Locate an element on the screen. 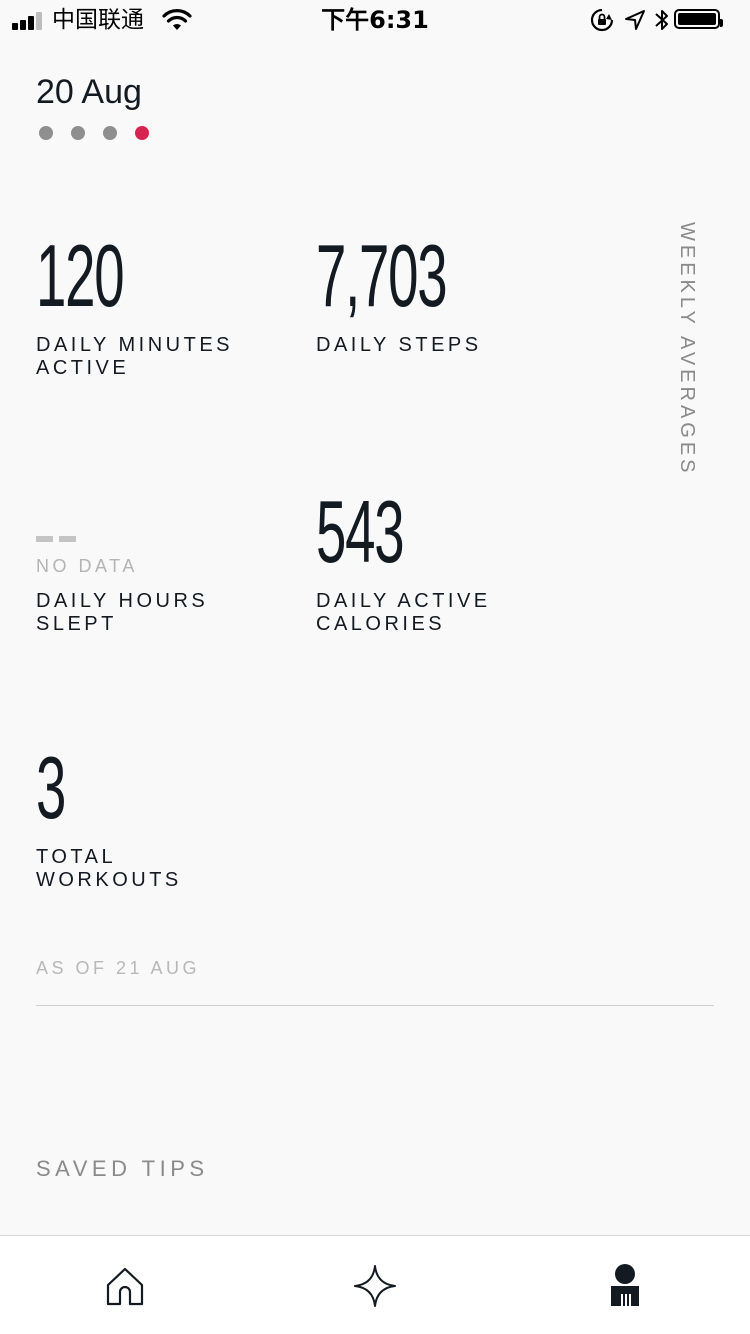 This screenshot has width=750, height=1334. minutes-active-label: DAILY MINUTES ACTIVE is located at coordinates (156, 357).